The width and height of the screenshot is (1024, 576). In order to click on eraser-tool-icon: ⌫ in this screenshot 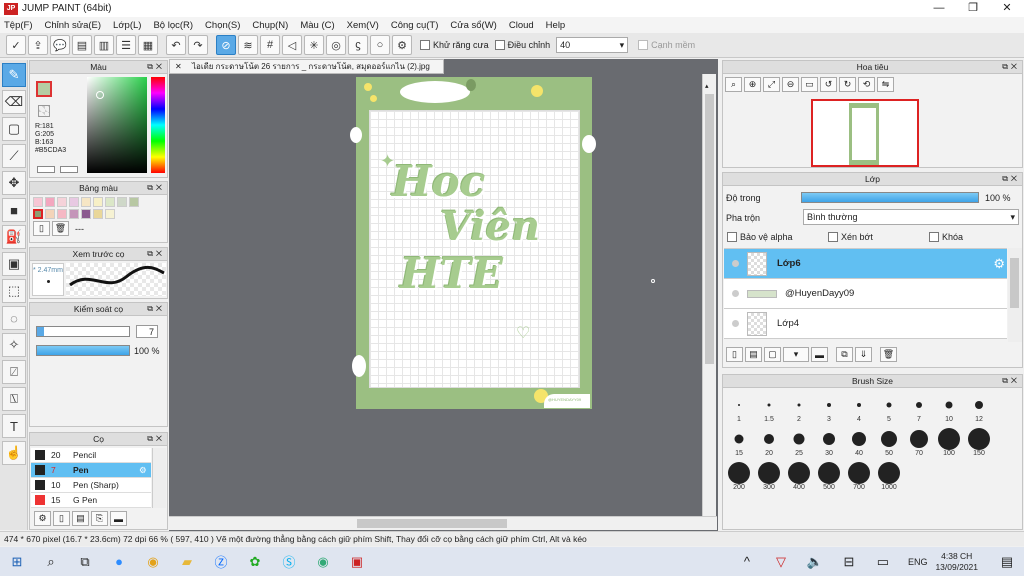, I will do `click(14, 102)`.